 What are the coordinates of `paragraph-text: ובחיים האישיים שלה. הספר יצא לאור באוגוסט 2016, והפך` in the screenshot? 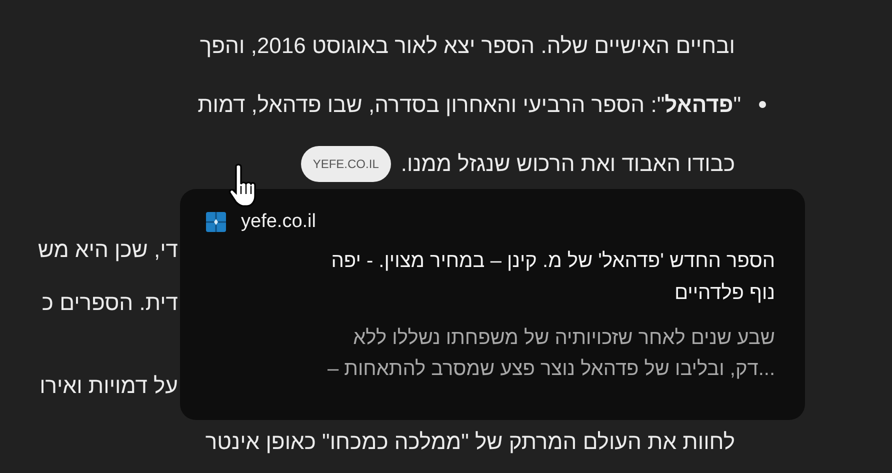 It's located at (467, 45).